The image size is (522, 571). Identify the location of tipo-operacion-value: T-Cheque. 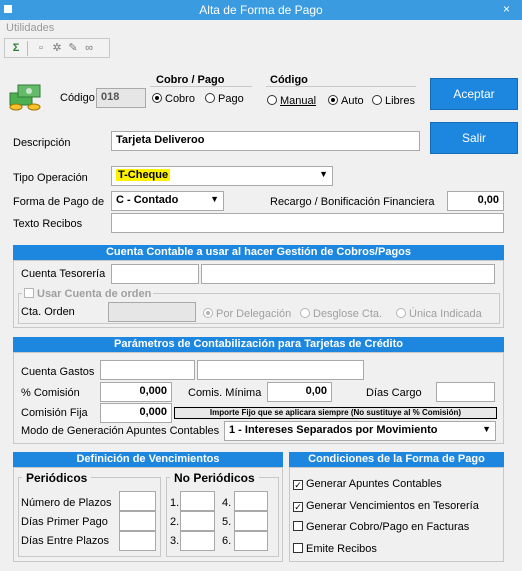
(143, 175).